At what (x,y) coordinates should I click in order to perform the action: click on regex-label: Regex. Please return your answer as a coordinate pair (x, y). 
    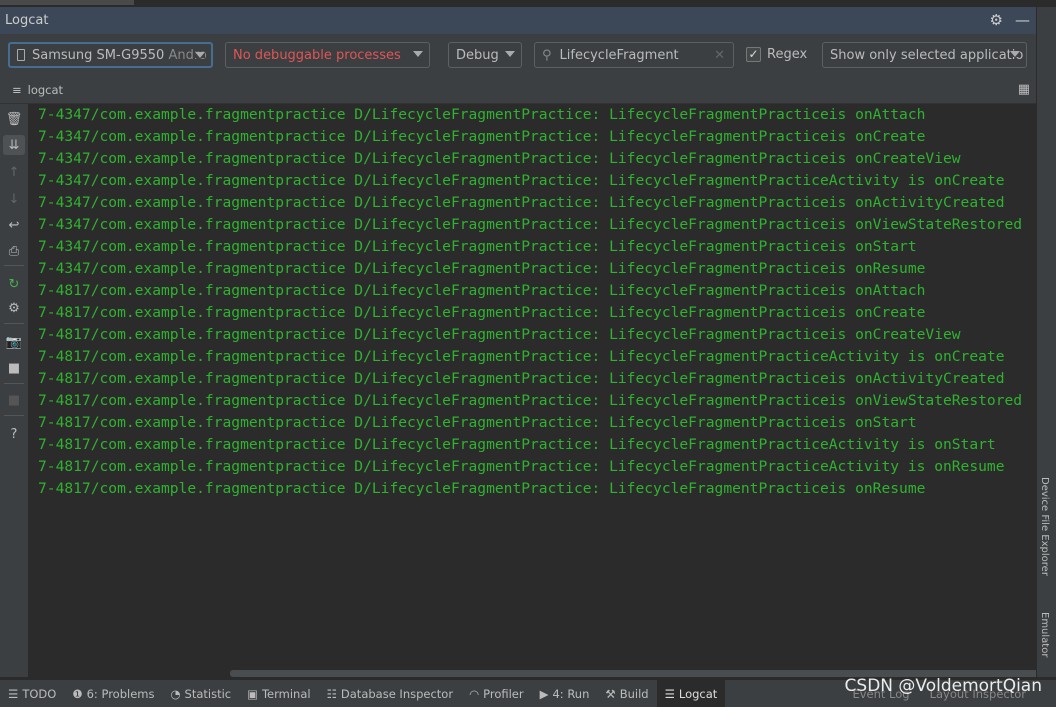
    Looking at the image, I should click on (787, 54).